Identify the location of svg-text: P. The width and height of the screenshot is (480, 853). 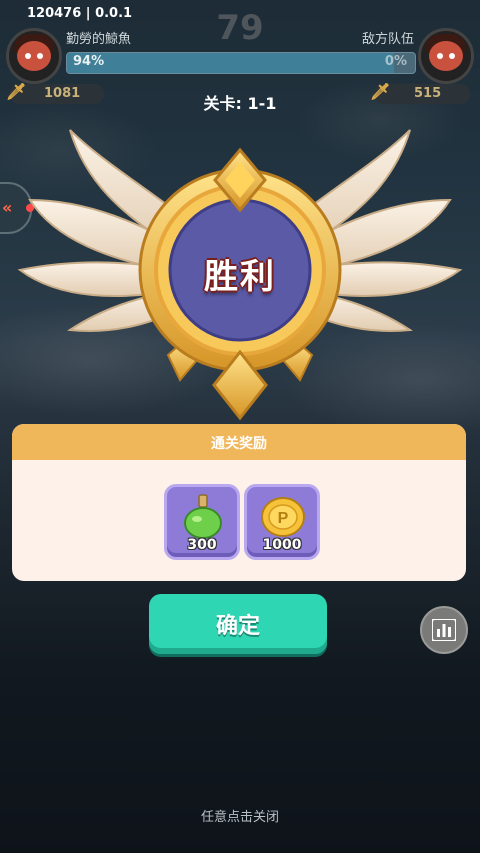
(283, 518).